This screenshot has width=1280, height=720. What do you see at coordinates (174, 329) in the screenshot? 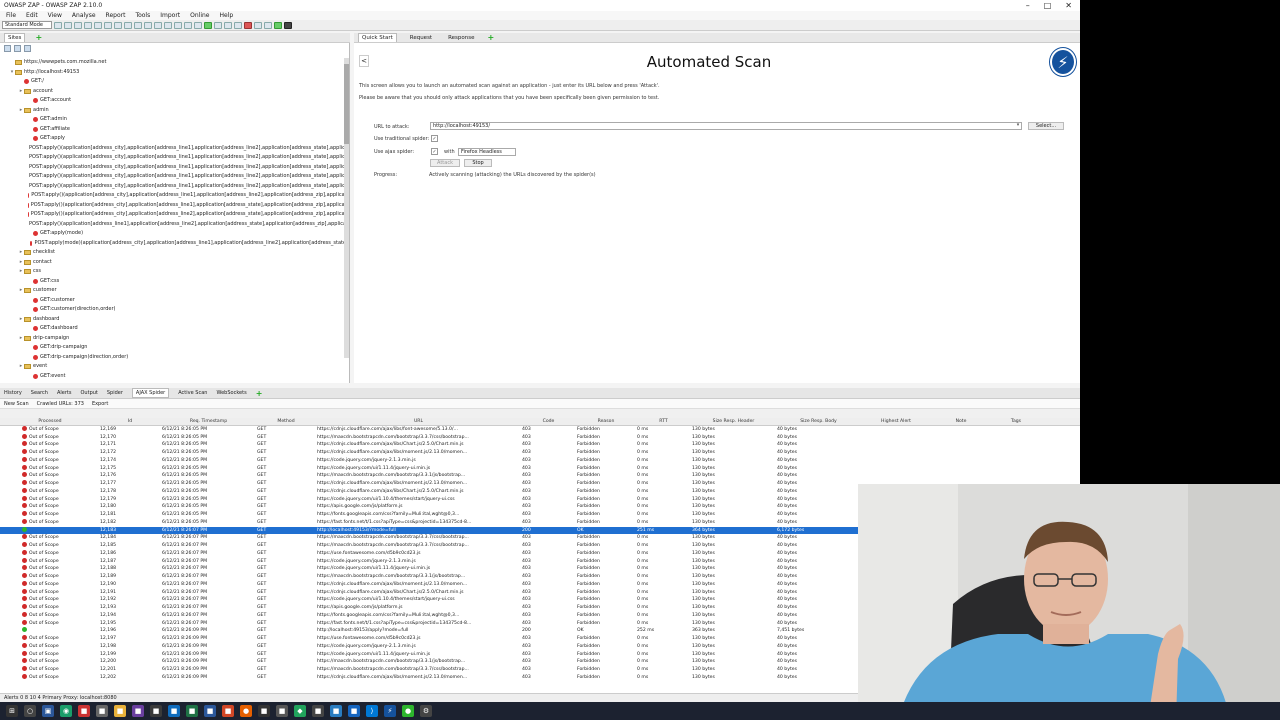
I see `tree-node: GET:dashboard` at bounding box center [174, 329].